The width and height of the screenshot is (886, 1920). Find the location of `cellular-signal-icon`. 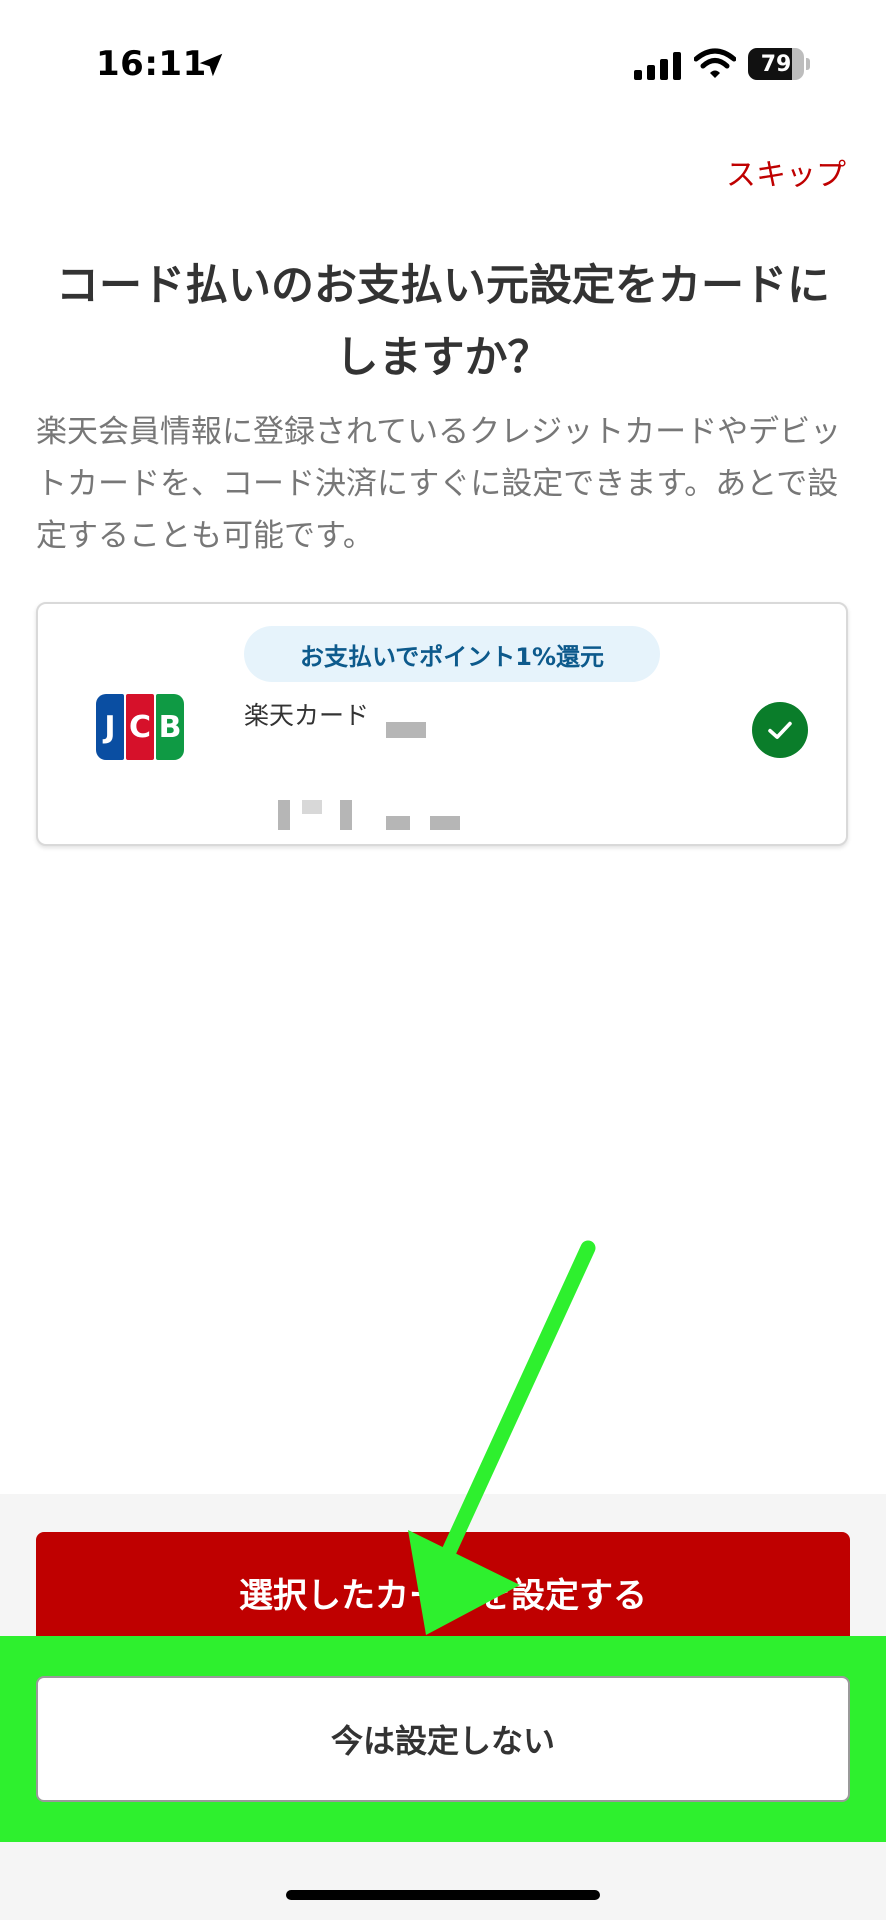

cellular-signal-icon is located at coordinates (657, 66).